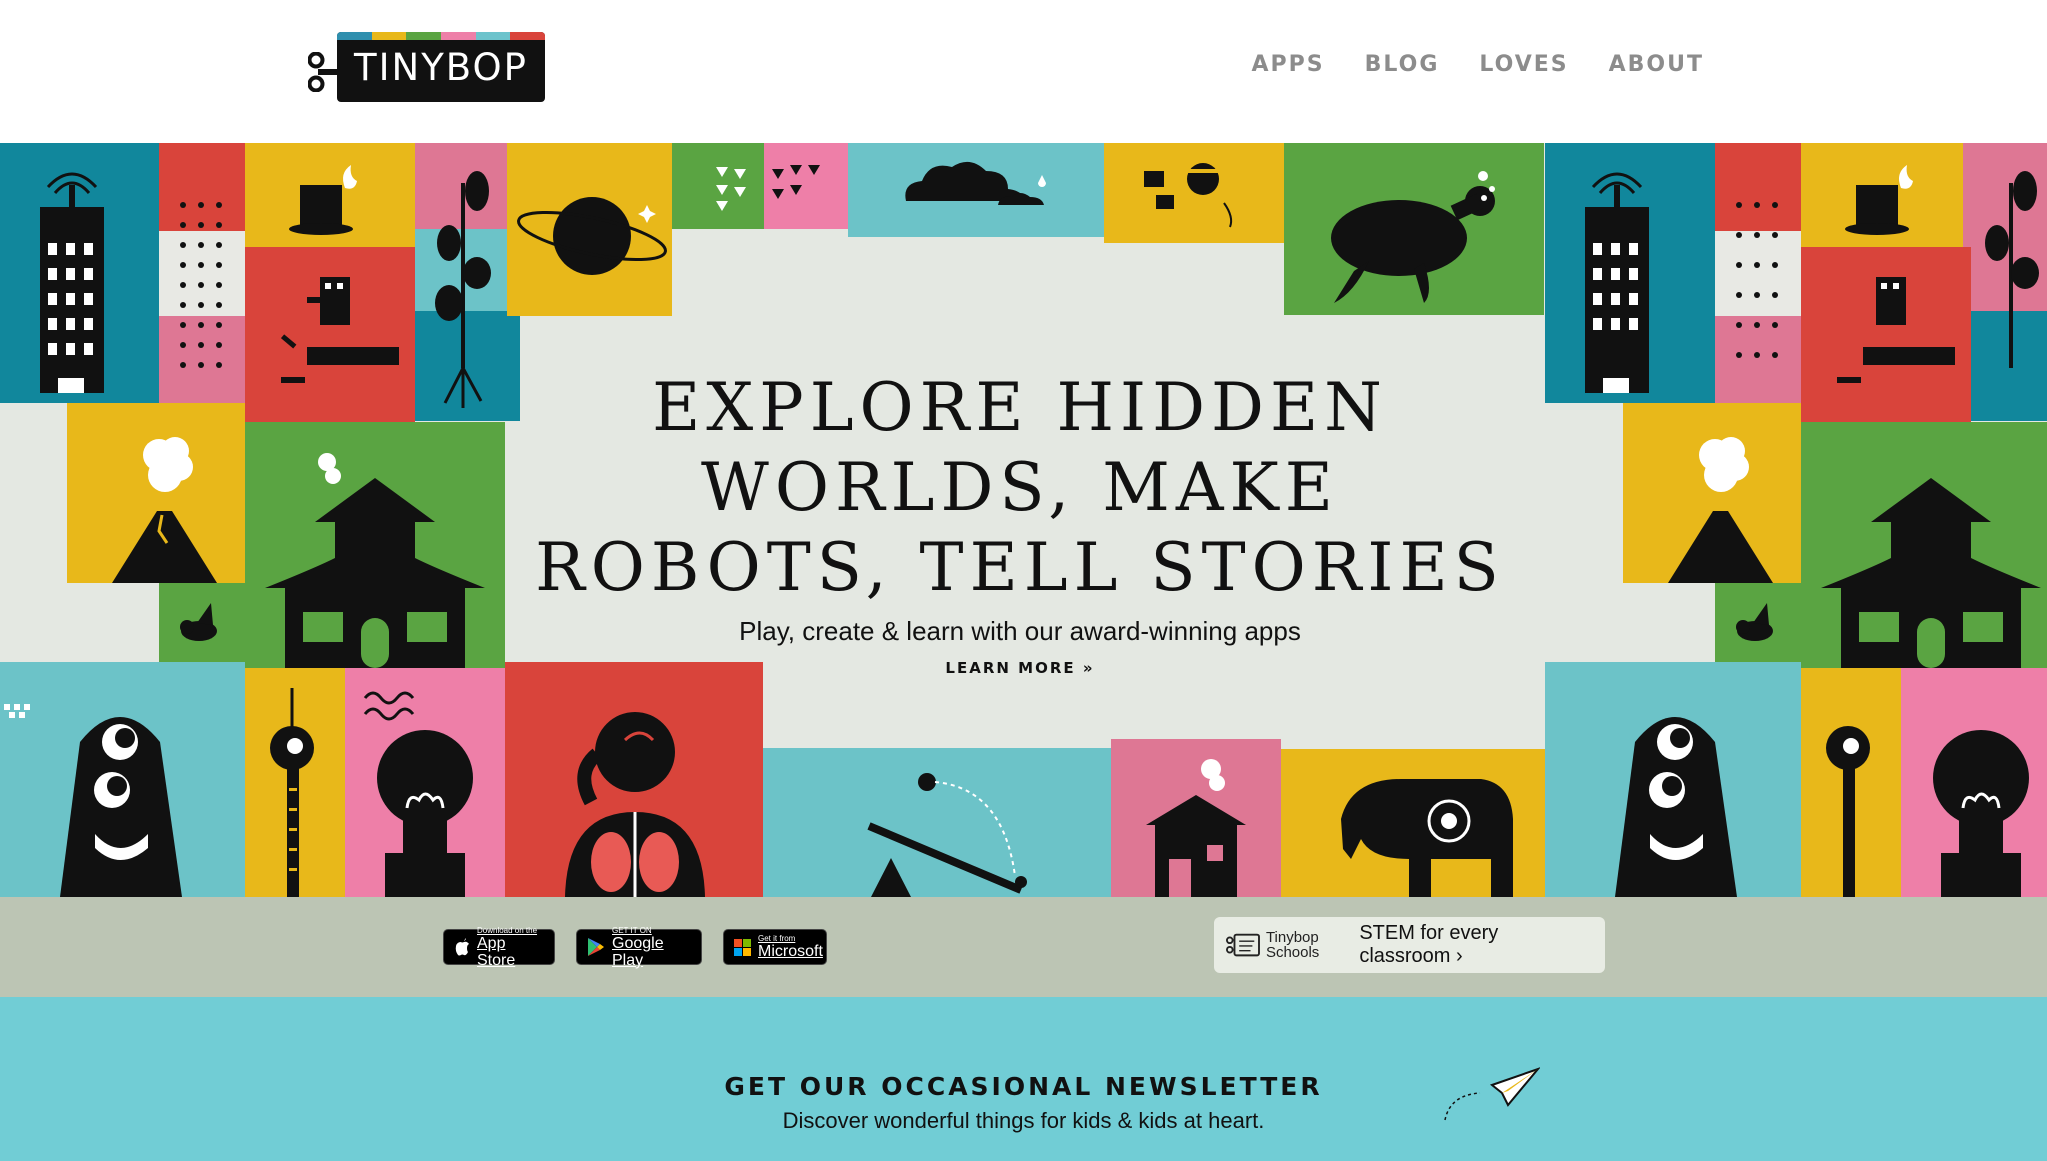 Image resolution: width=2047 pixels, height=1161 pixels. I want to click on tile-dots, so click(202, 273).